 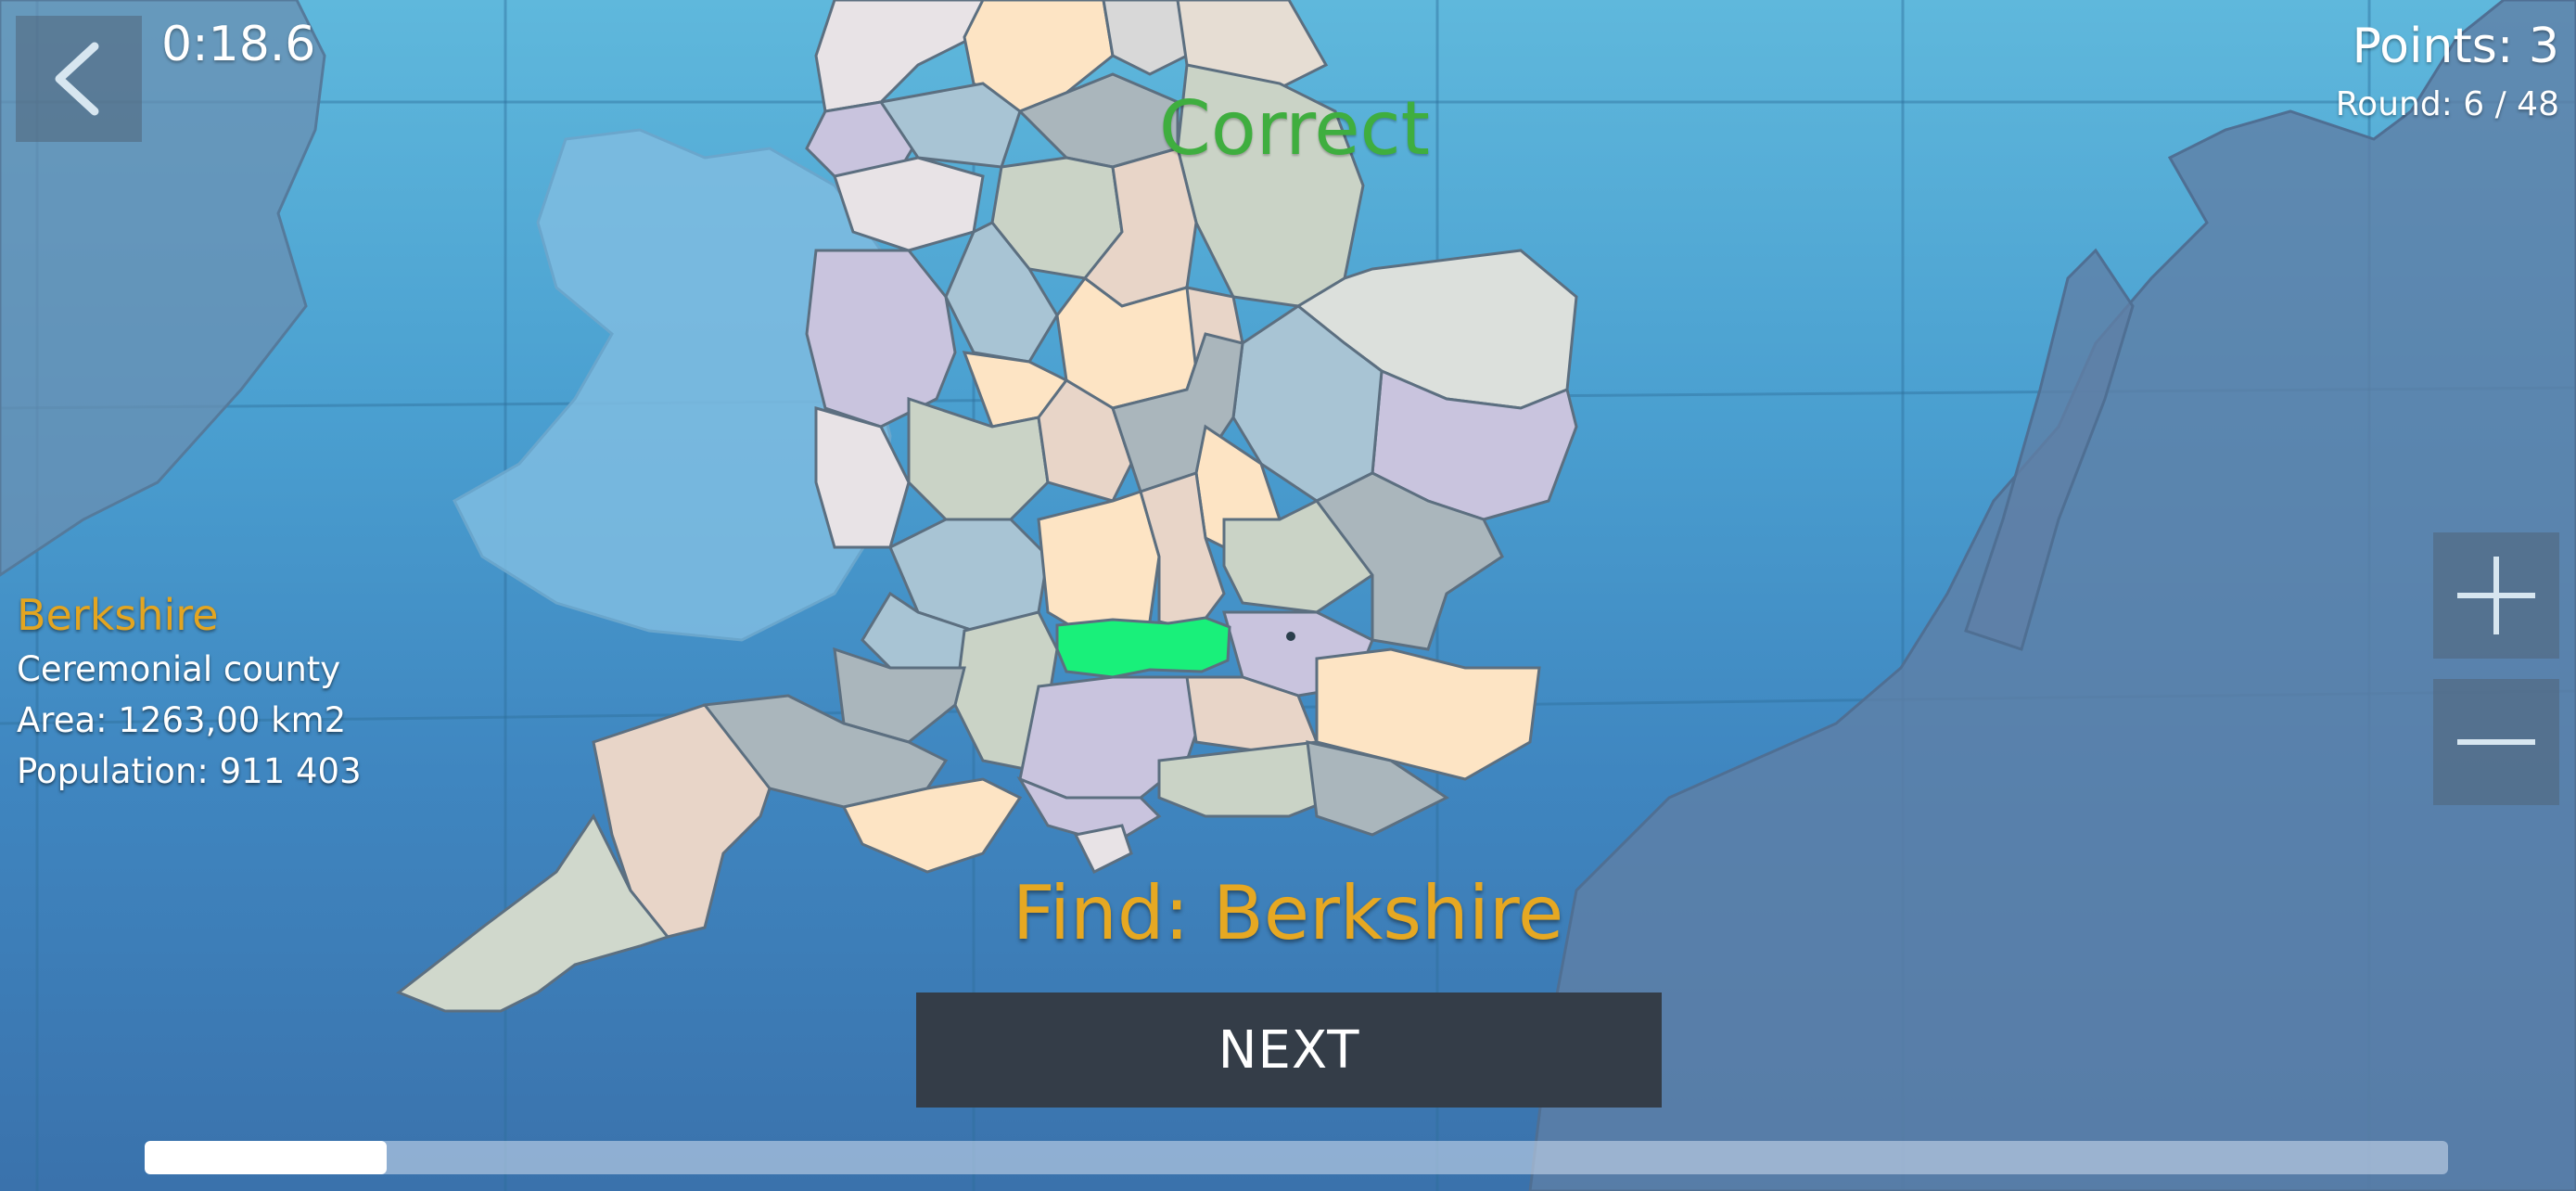 I want to click on london-marker, so click(x=1290, y=636).